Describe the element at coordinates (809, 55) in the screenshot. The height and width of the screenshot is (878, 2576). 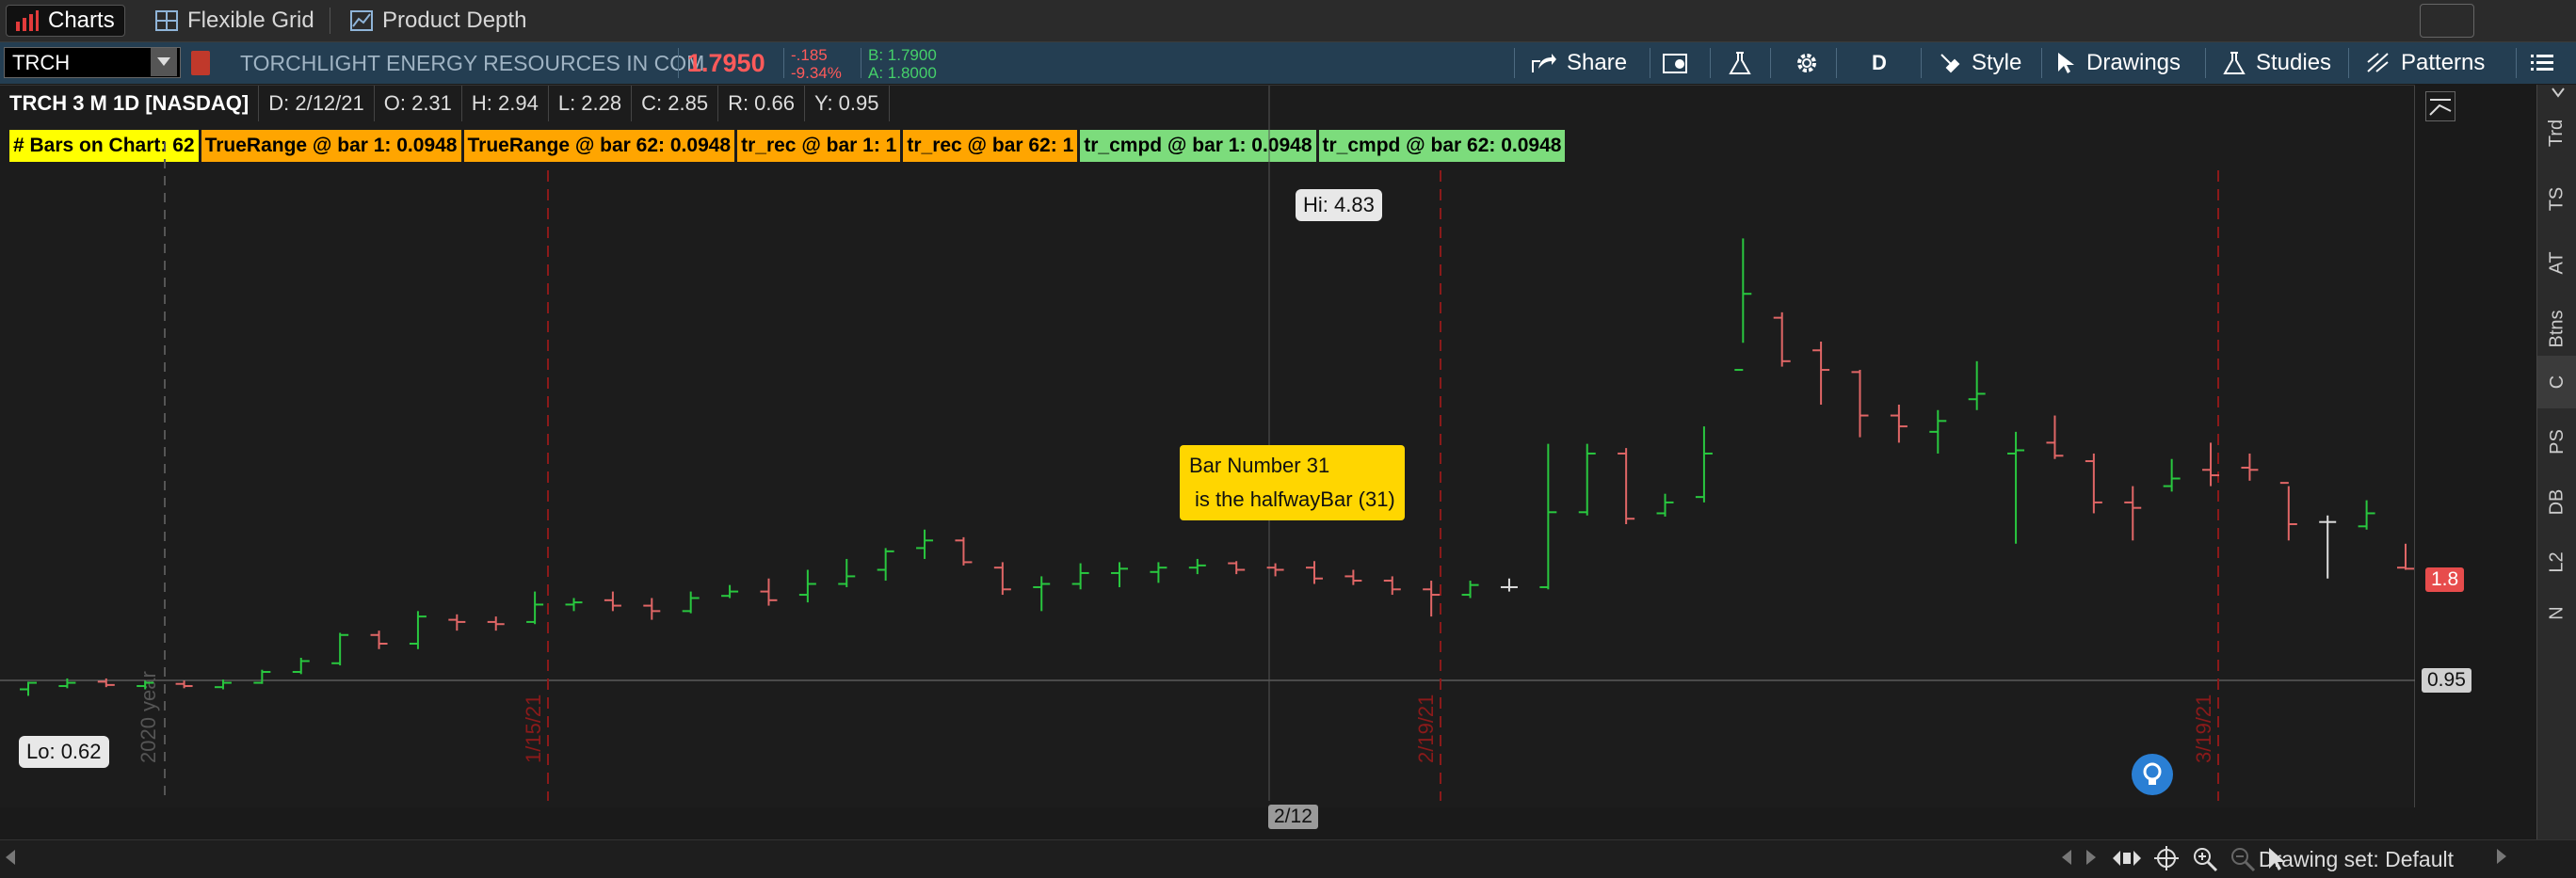
I see `change-value: -.185` at that location.